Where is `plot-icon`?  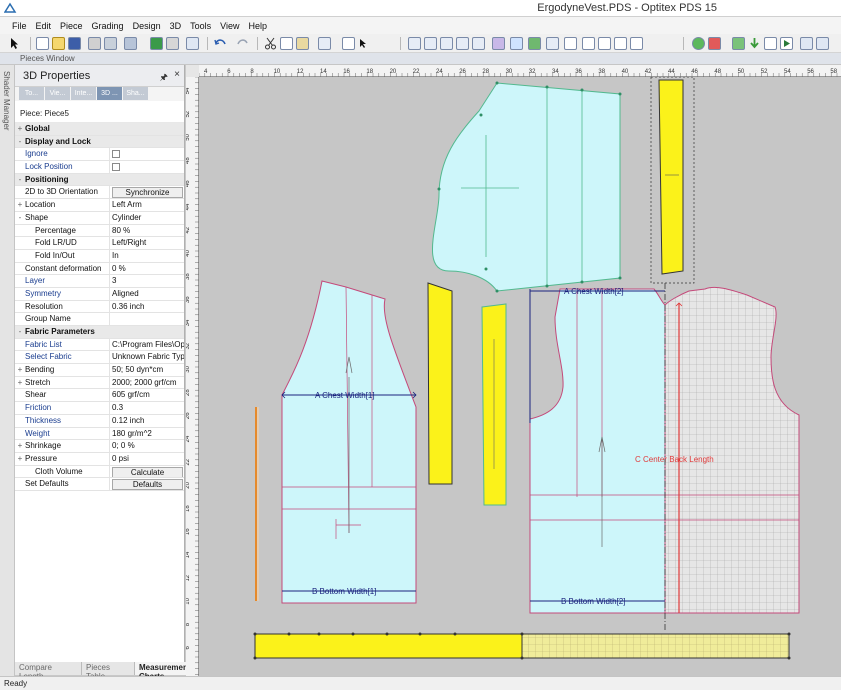 plot-icon is located at coordinates (110, 43).